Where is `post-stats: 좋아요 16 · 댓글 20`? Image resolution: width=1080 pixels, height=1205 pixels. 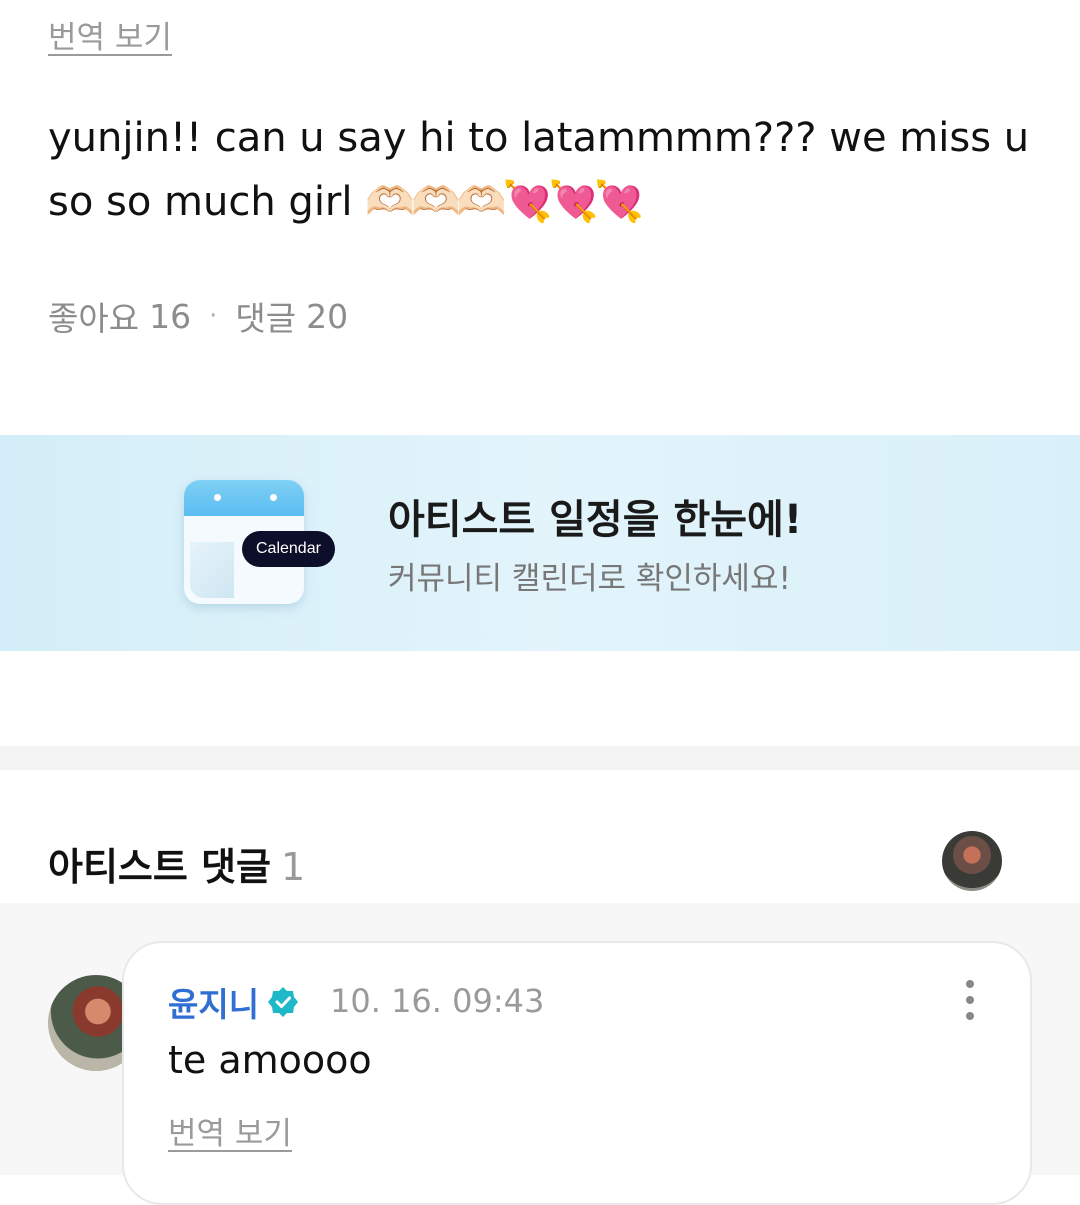 post-stats: 좋아요 16 · 댓글 20 is located at coordinates (198, 316).